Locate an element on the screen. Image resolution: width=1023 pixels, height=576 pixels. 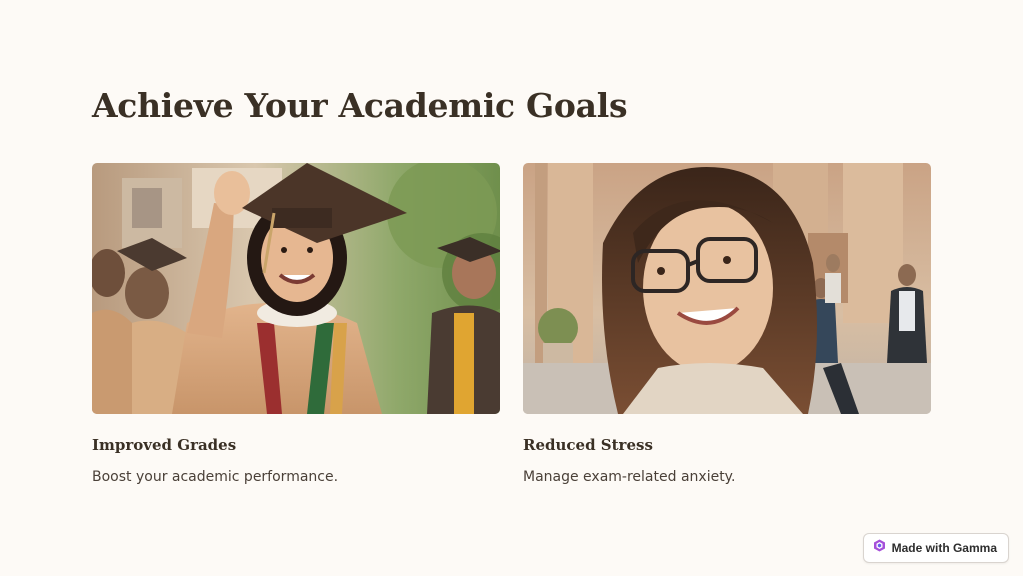
made-with-gamma-badge: Made with Gamma is located at coordinates (935, 548).